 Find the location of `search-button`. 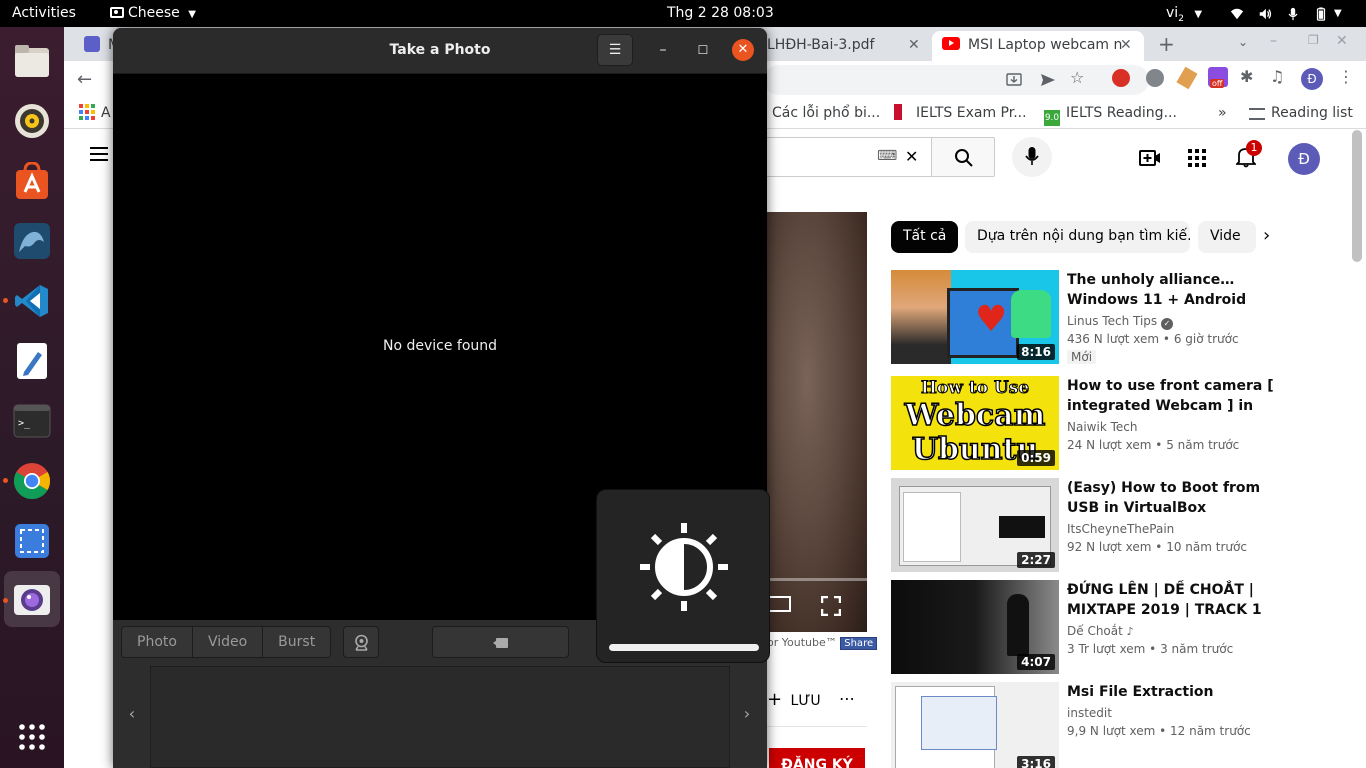

search-button is located at coordinates (963, 157).